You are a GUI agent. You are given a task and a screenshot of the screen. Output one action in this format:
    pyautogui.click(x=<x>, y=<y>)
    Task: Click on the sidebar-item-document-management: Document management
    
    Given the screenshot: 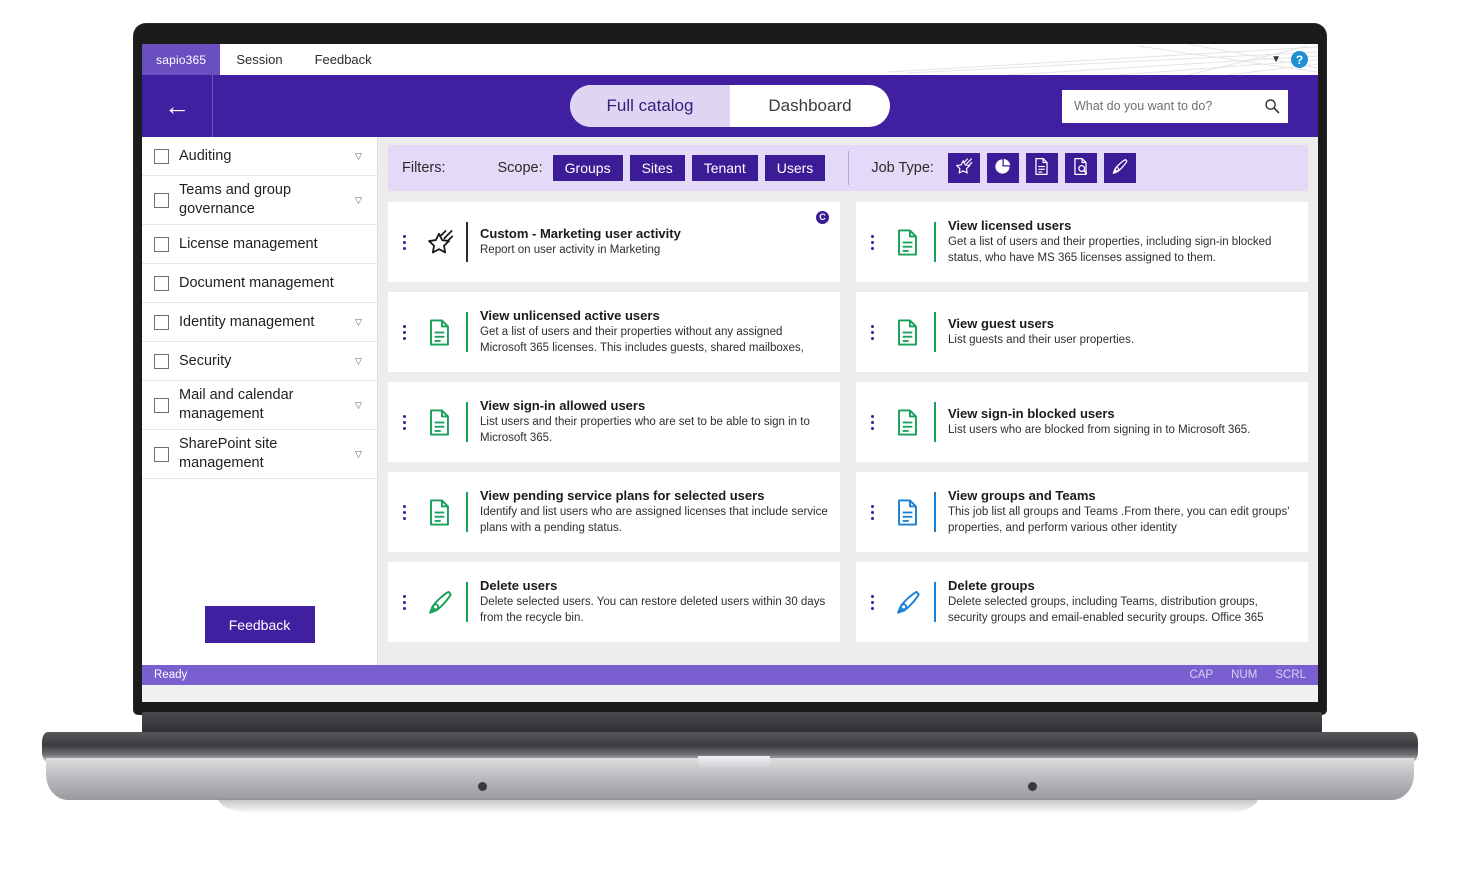 What is the action you would take?
    pyautogui.click(x=259, y=283)
    